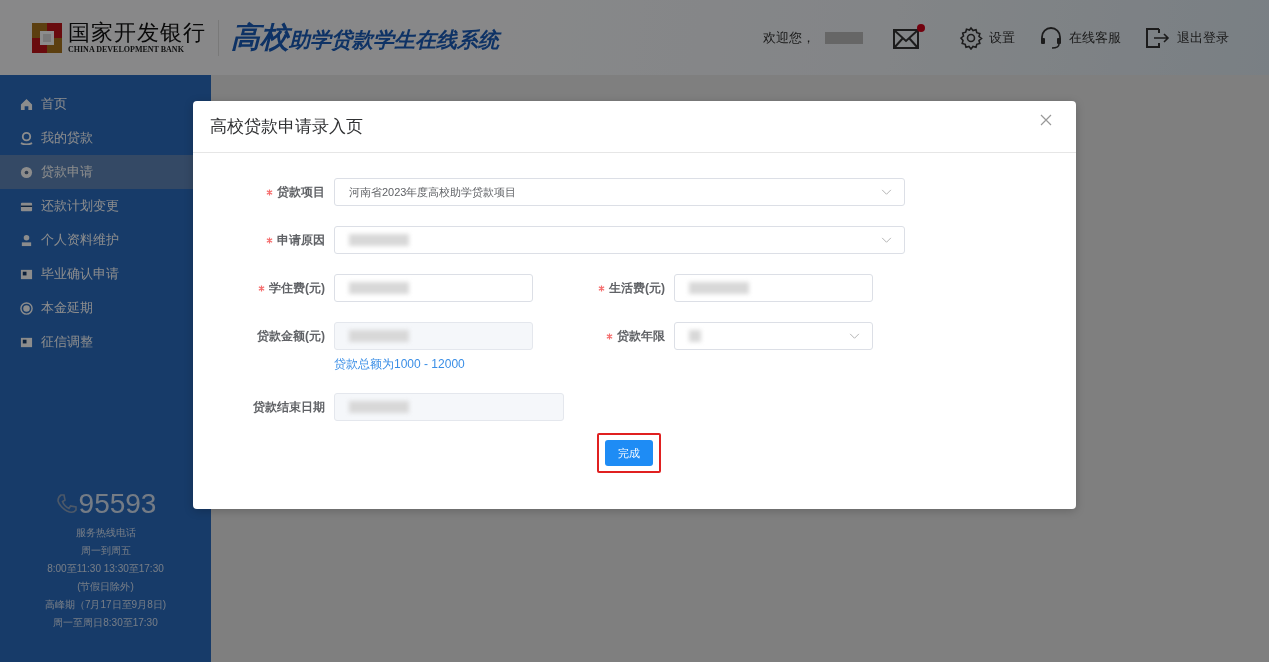 The width and height of the screenshot is (1269, 662). Describe the element at coordinates (126, 49) in the screenshot. I see `bank-name-english: CHINA DEVELOPMENT BANK` at that location.